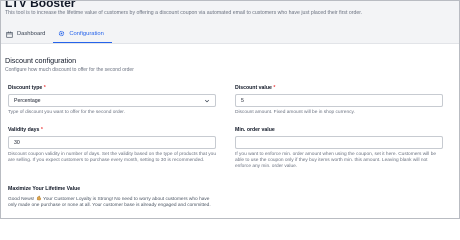 The height and width of the screenshot is (240, 460). What do you see at coordinates (31, 34) in the screenshot?
I see `tab-dashboard-label: Dashboard` at bounding box center [31, 34].